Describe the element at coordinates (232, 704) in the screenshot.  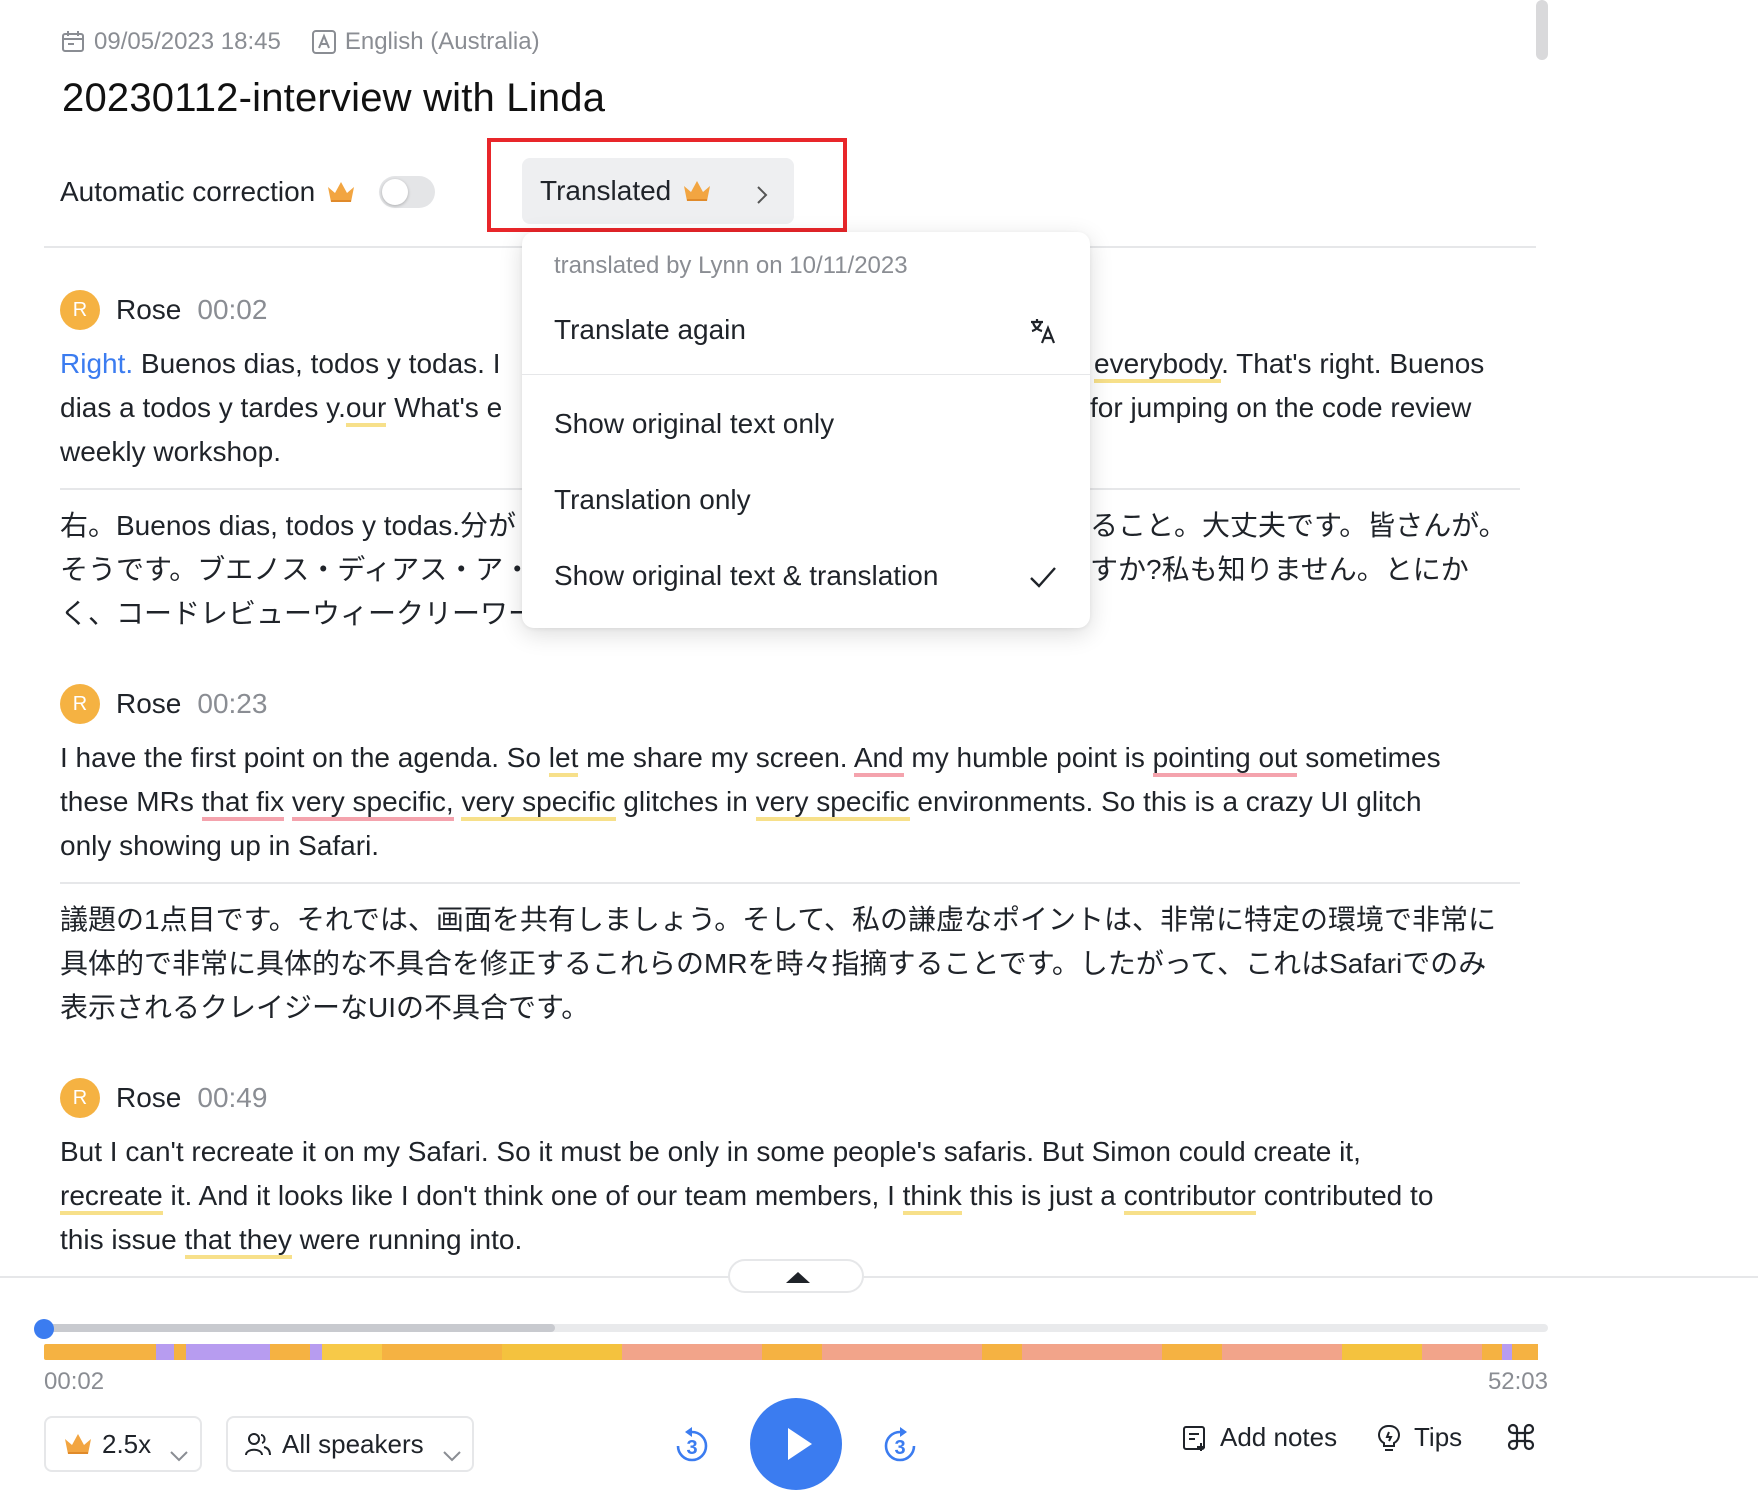
I see `timestamp: 00:23` at that location.